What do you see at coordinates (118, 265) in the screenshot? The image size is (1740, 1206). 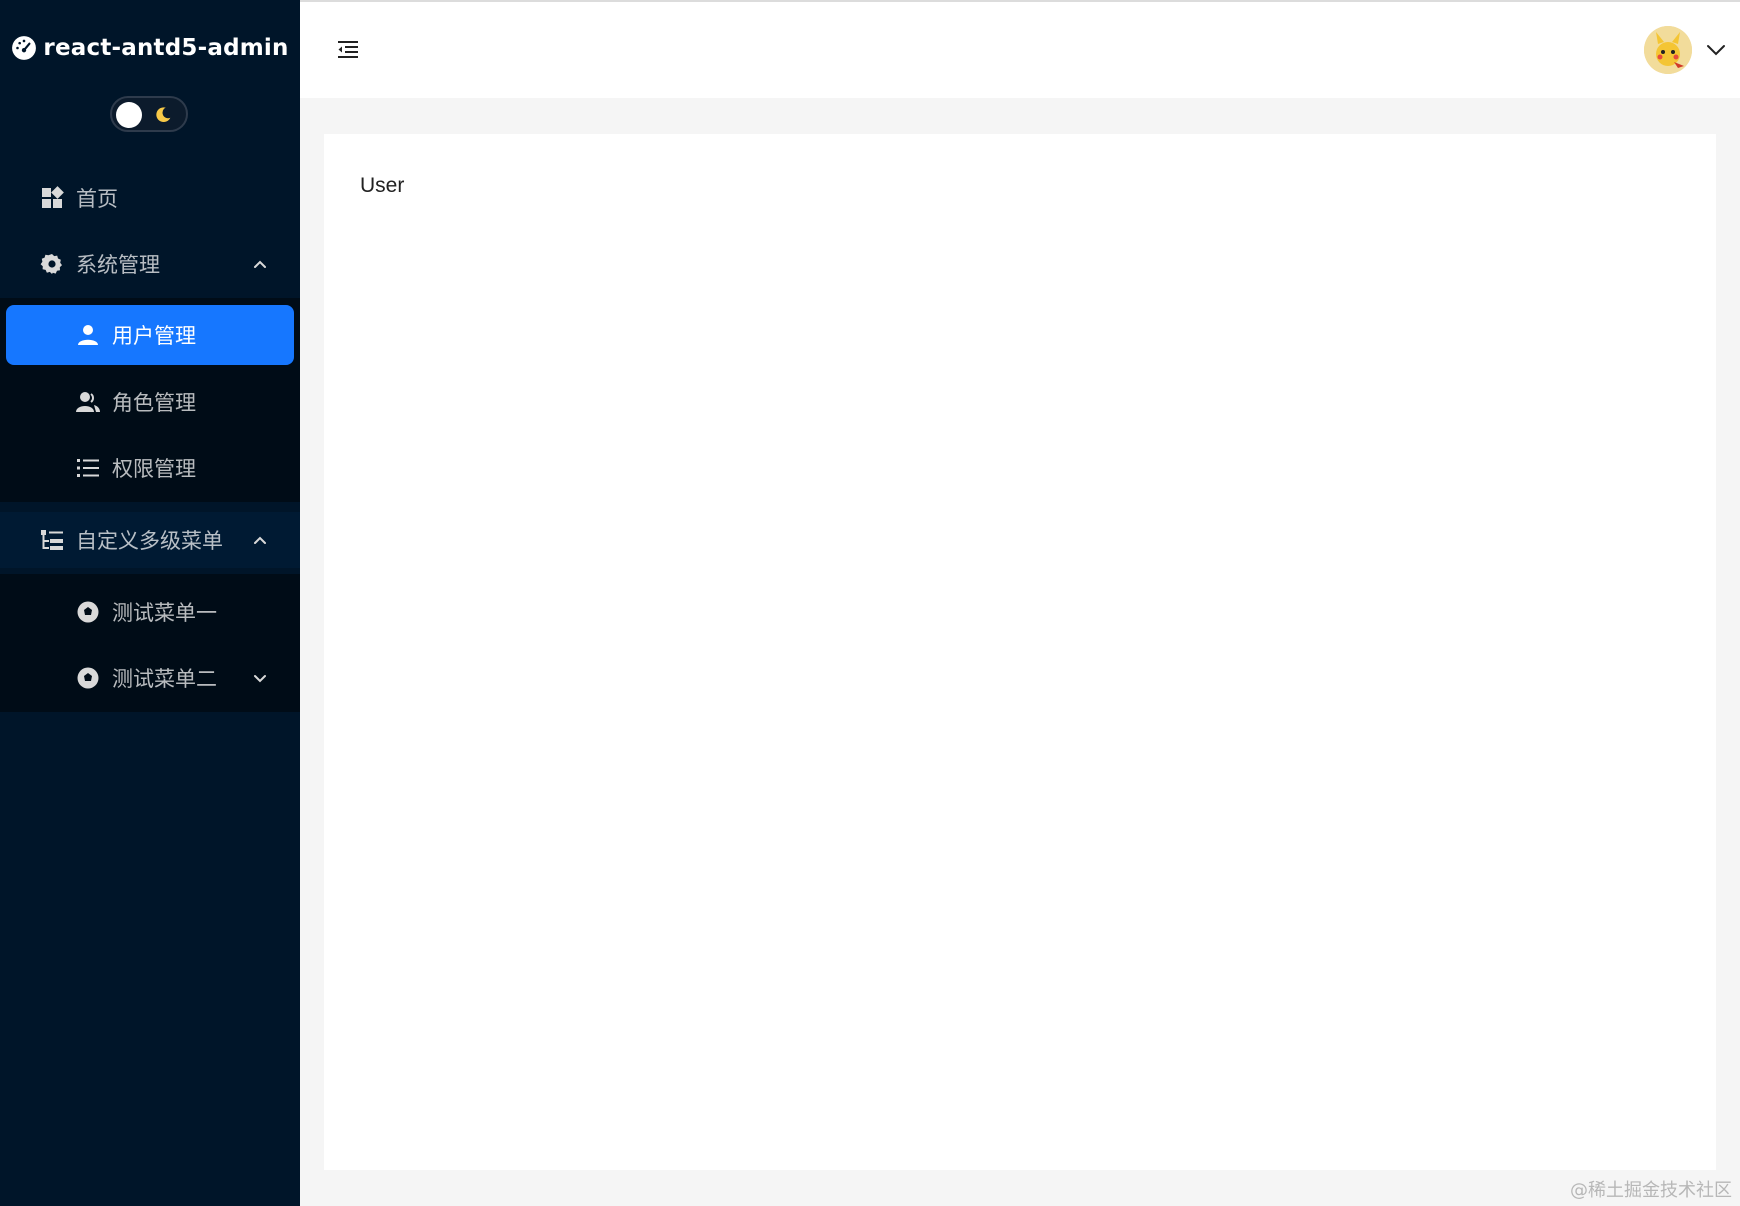 I see `menu-system-label: 系统管理` at bounding box center [118, 265].